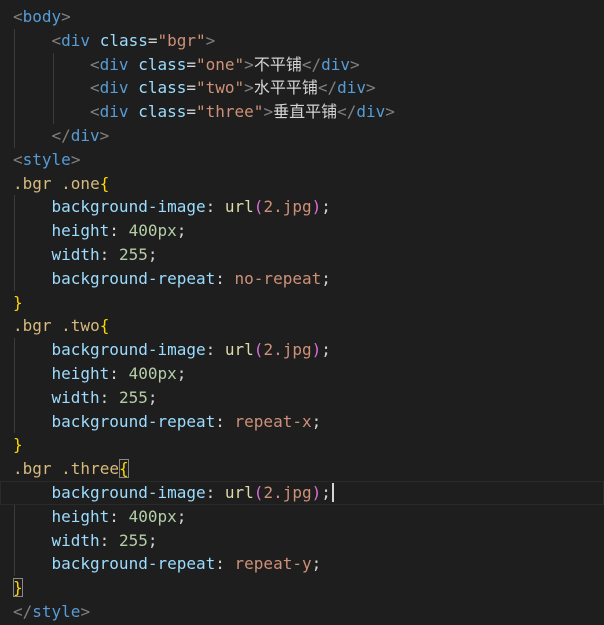 The image size is (604, 625). I want to click on code-token-val: repeat-y, so click(273, 564).